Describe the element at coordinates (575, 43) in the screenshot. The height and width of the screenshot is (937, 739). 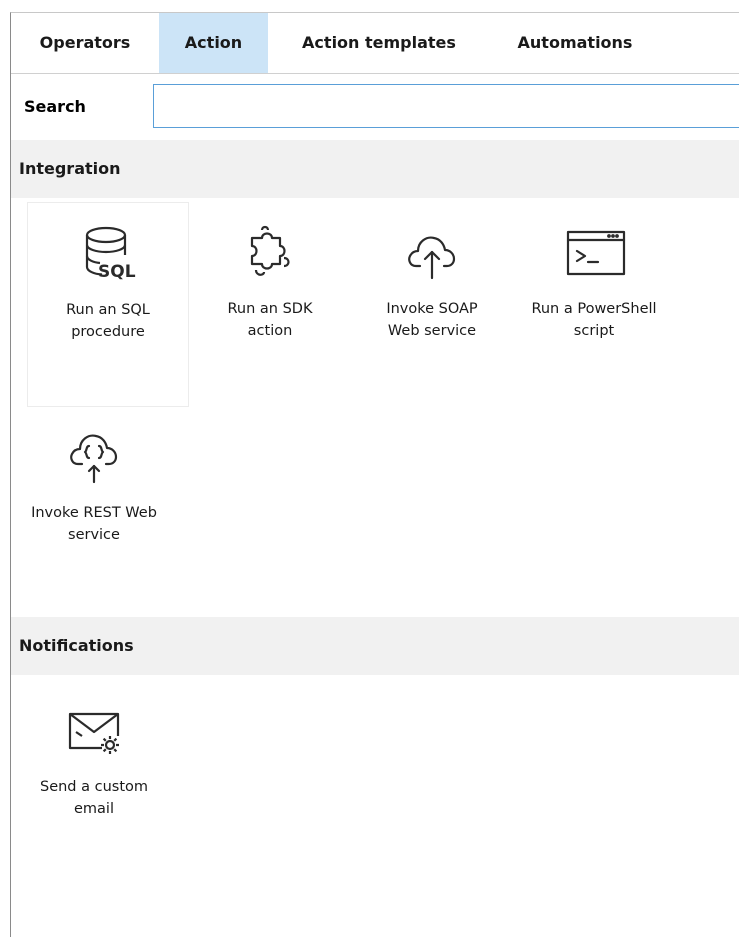
I see `tab-automations: Automations` at that location.